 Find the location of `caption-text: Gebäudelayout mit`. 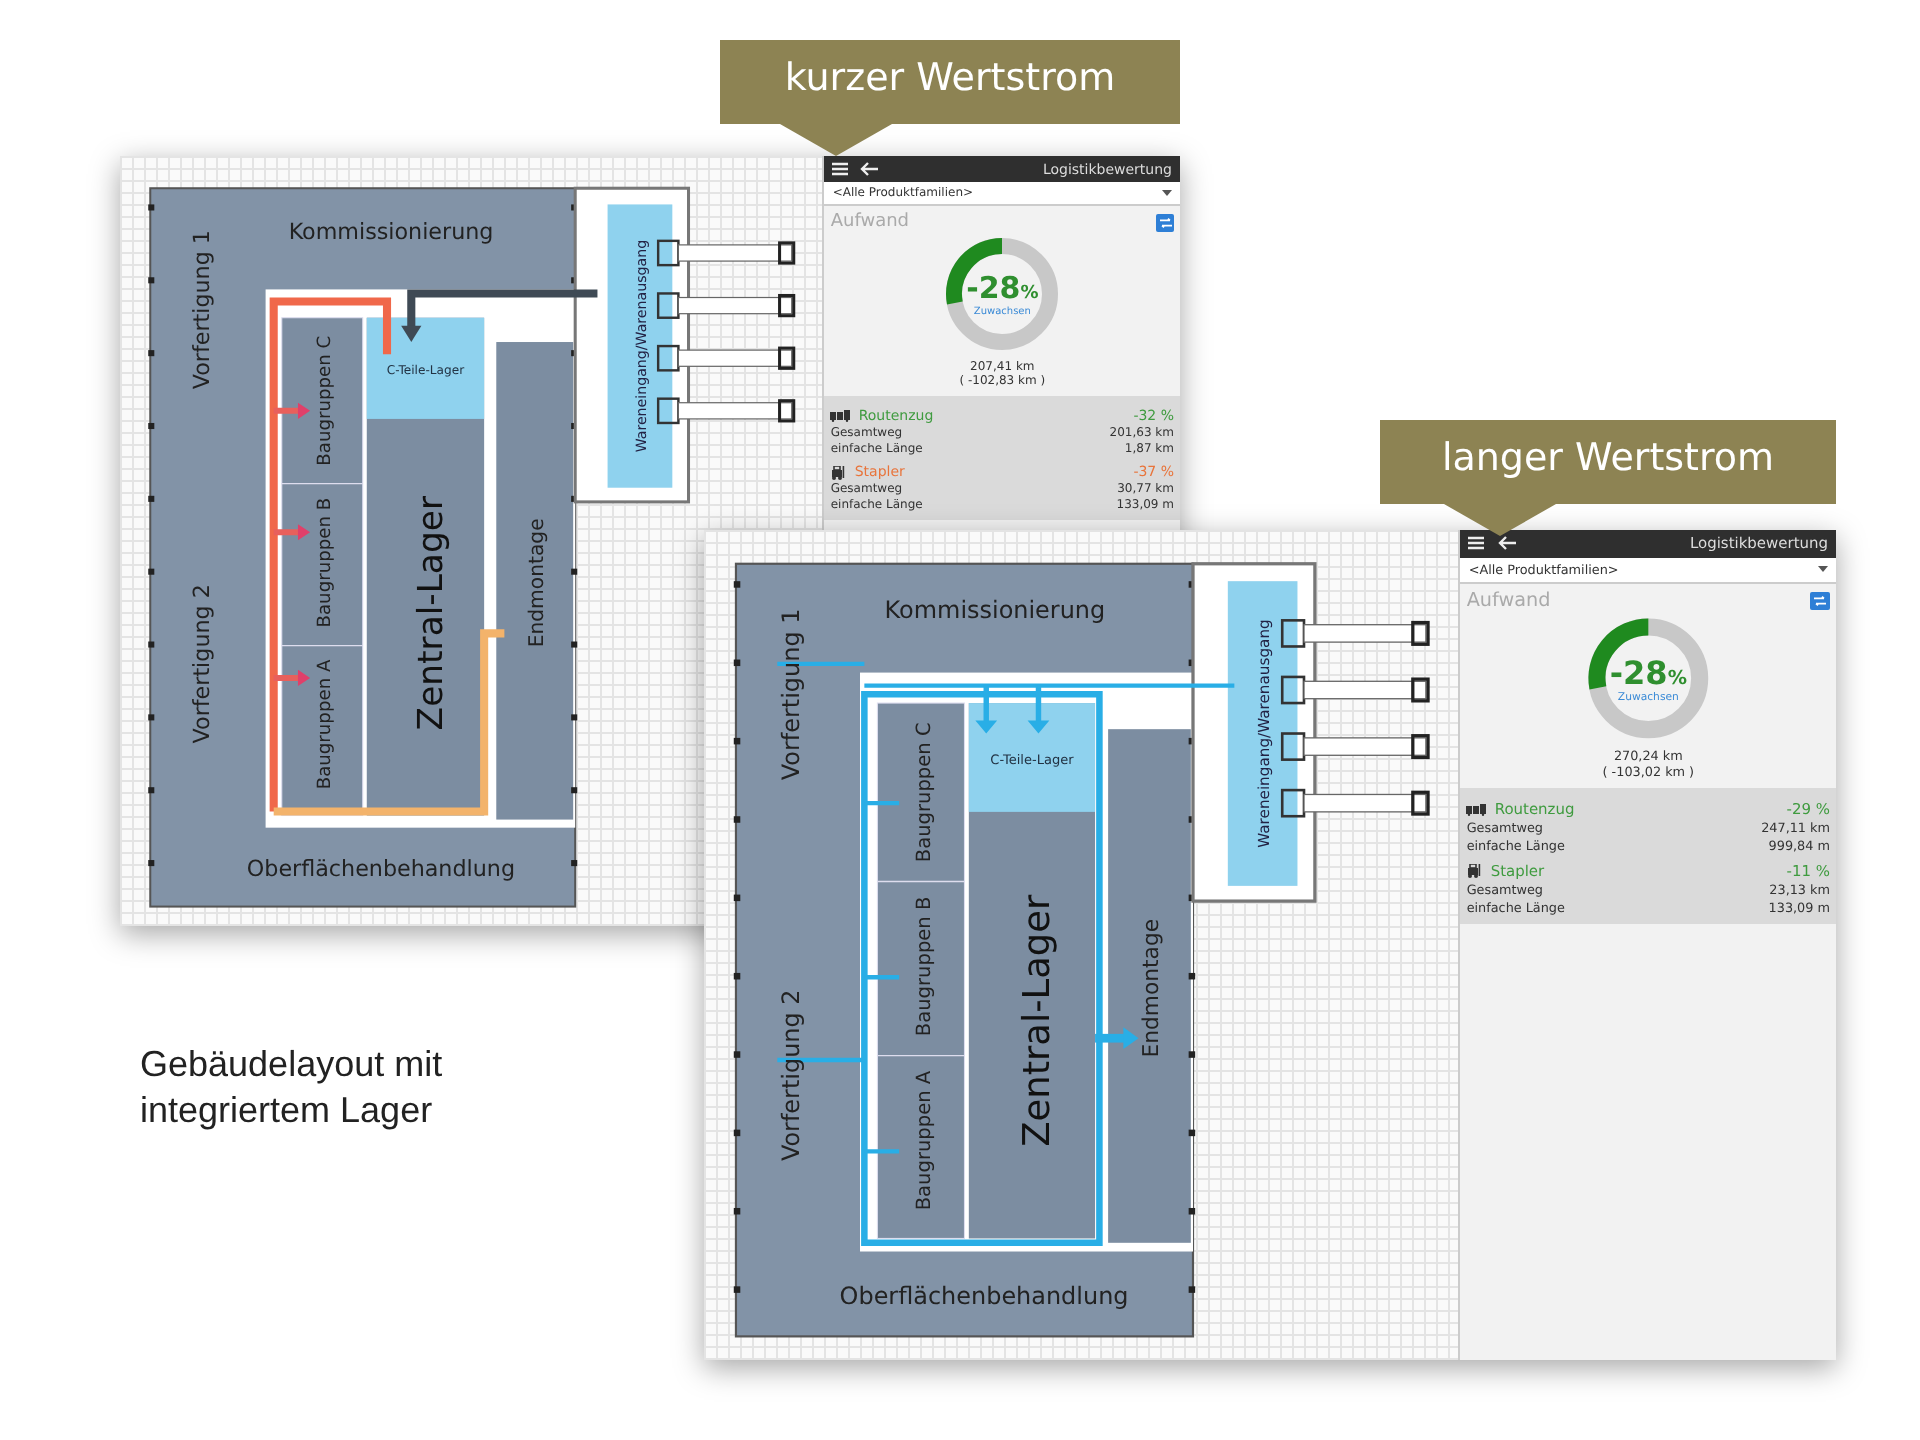

caption-text: Gebäudelayout mit is located at coordinates (291, 1065).